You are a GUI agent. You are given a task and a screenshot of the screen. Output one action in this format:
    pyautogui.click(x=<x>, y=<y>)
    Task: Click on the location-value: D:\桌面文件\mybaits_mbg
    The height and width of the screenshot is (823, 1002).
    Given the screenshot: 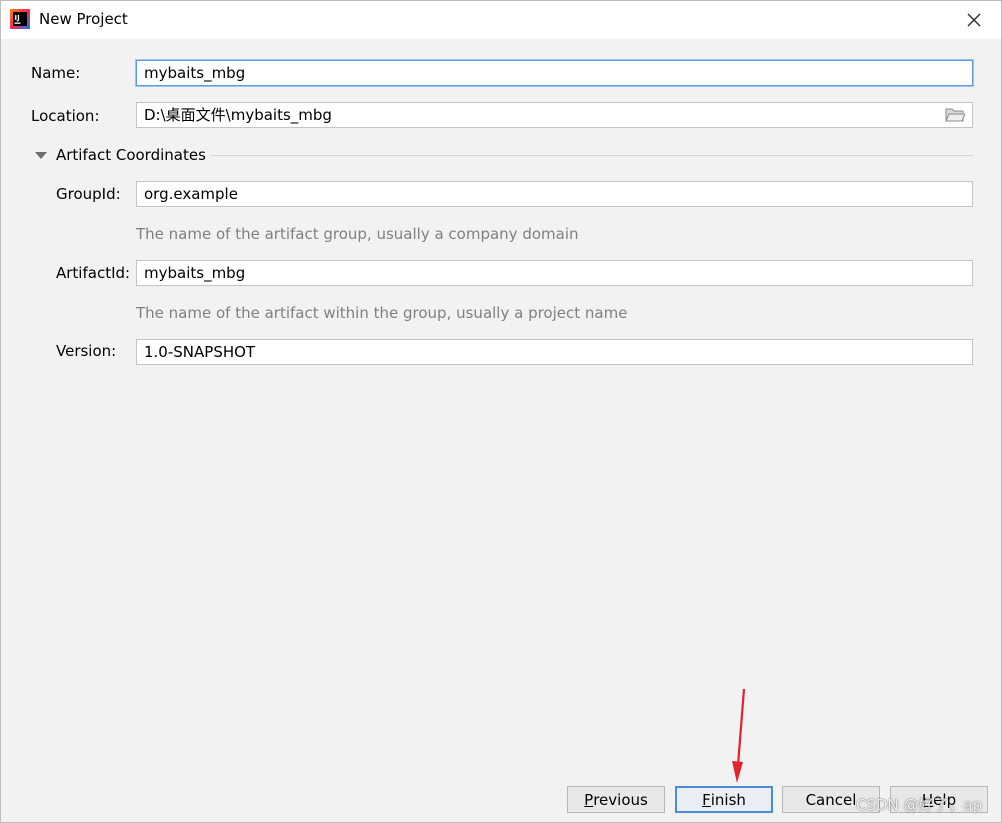 What is the action you would take?
    pyautogui.click(x=238, y=115)
    